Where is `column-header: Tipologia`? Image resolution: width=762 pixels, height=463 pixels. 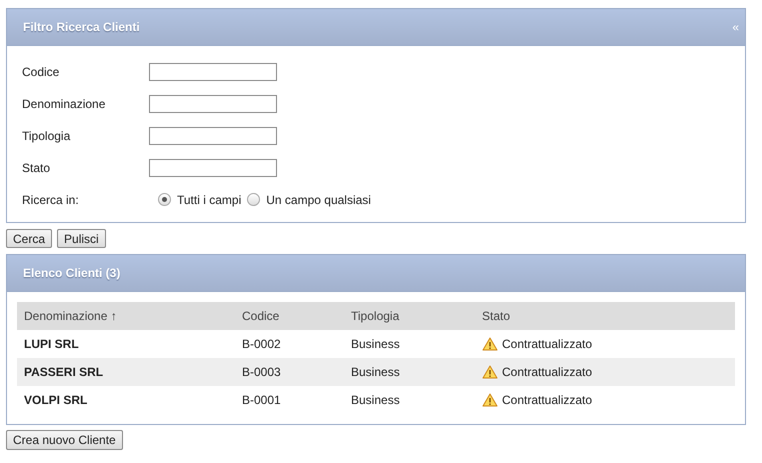
column-header: Tipologia is located at coordinates (409, 316).